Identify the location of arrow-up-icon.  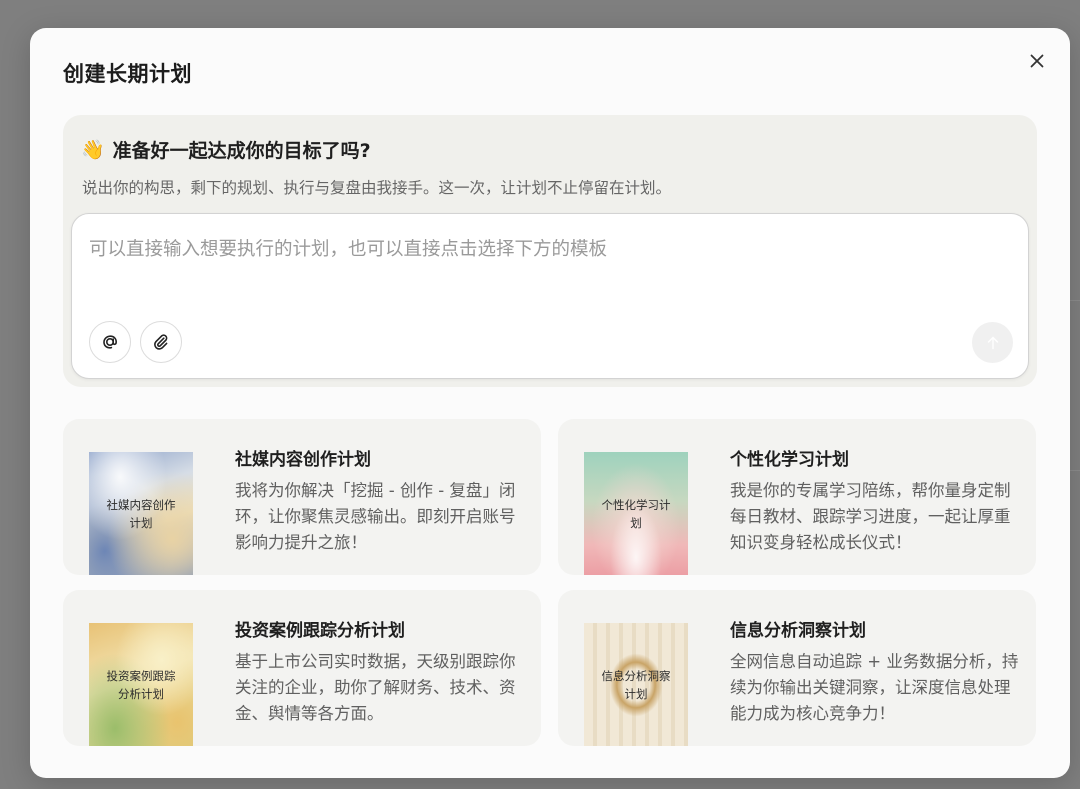
(992, 342).